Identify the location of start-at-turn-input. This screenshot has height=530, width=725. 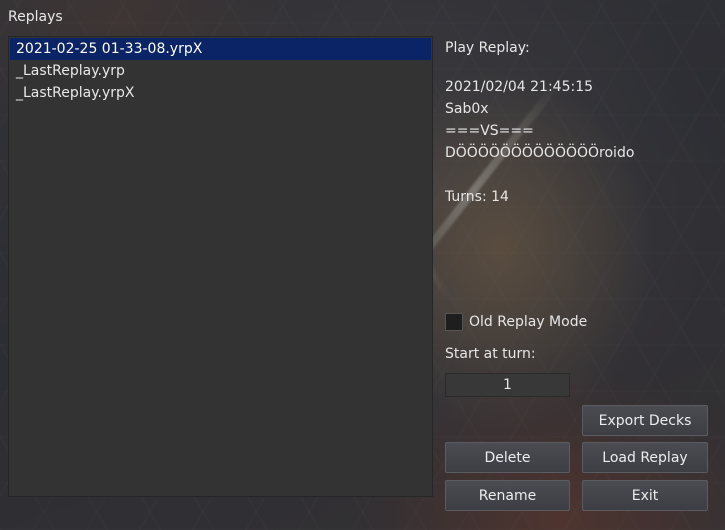
(507, 385).